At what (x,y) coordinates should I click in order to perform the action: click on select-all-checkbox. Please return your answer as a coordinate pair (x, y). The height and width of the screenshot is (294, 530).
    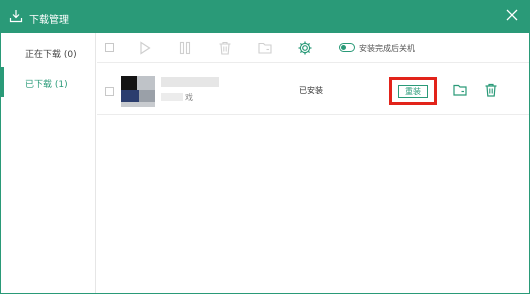
    Looking at the image, I should click on (109, 47).